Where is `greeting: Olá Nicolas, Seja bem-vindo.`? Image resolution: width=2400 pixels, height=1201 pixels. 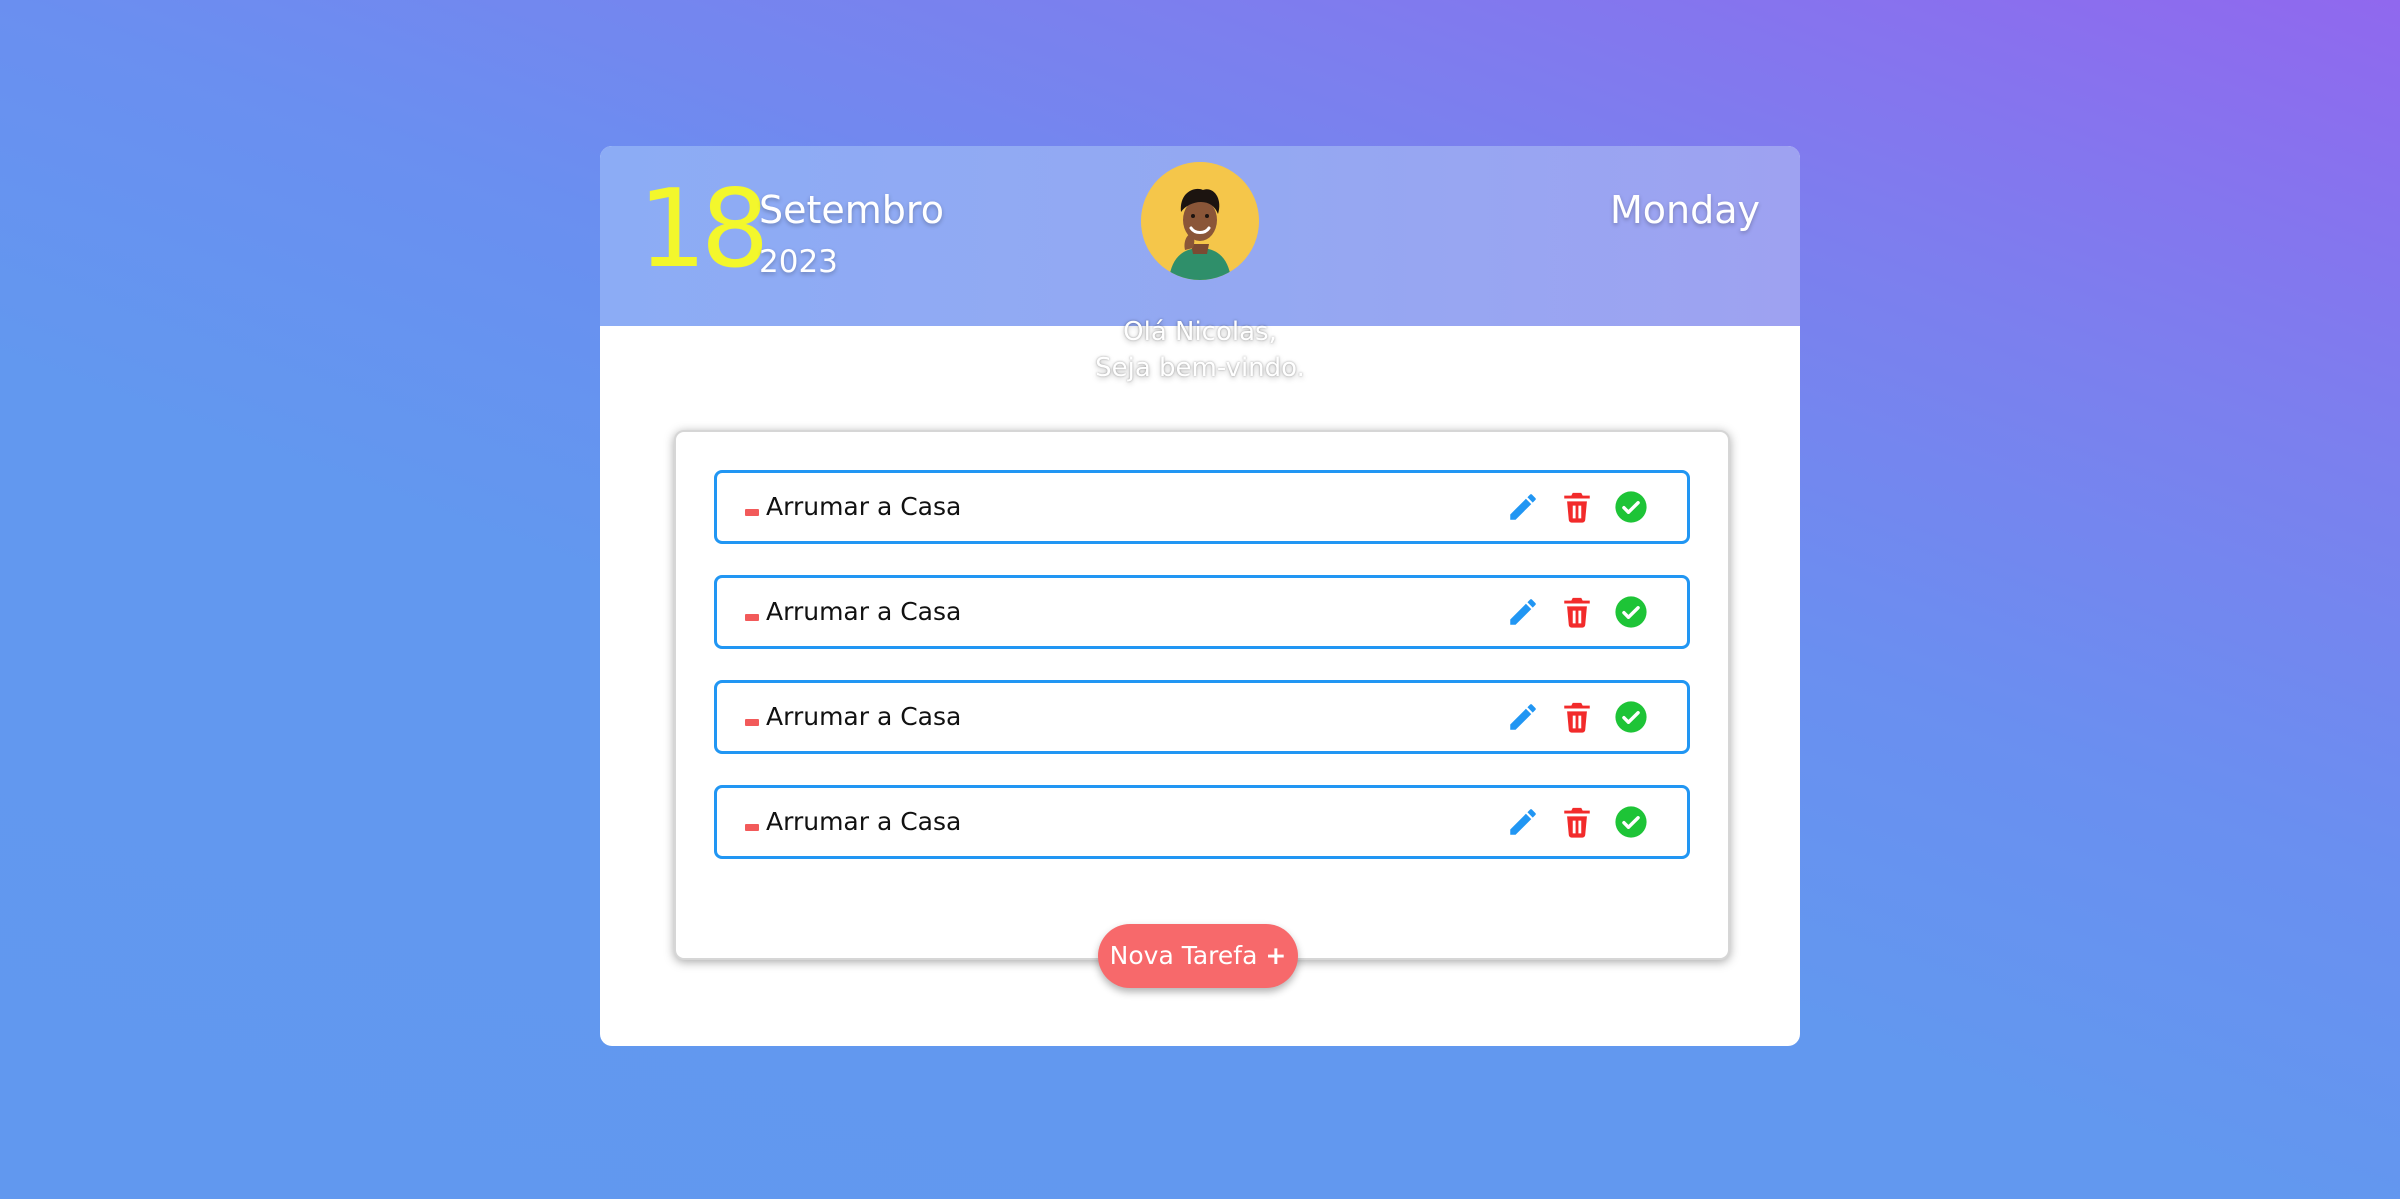
greeting: Olá Nicolas, Seja bem-vindo. is located at coordinates (1200, 350).